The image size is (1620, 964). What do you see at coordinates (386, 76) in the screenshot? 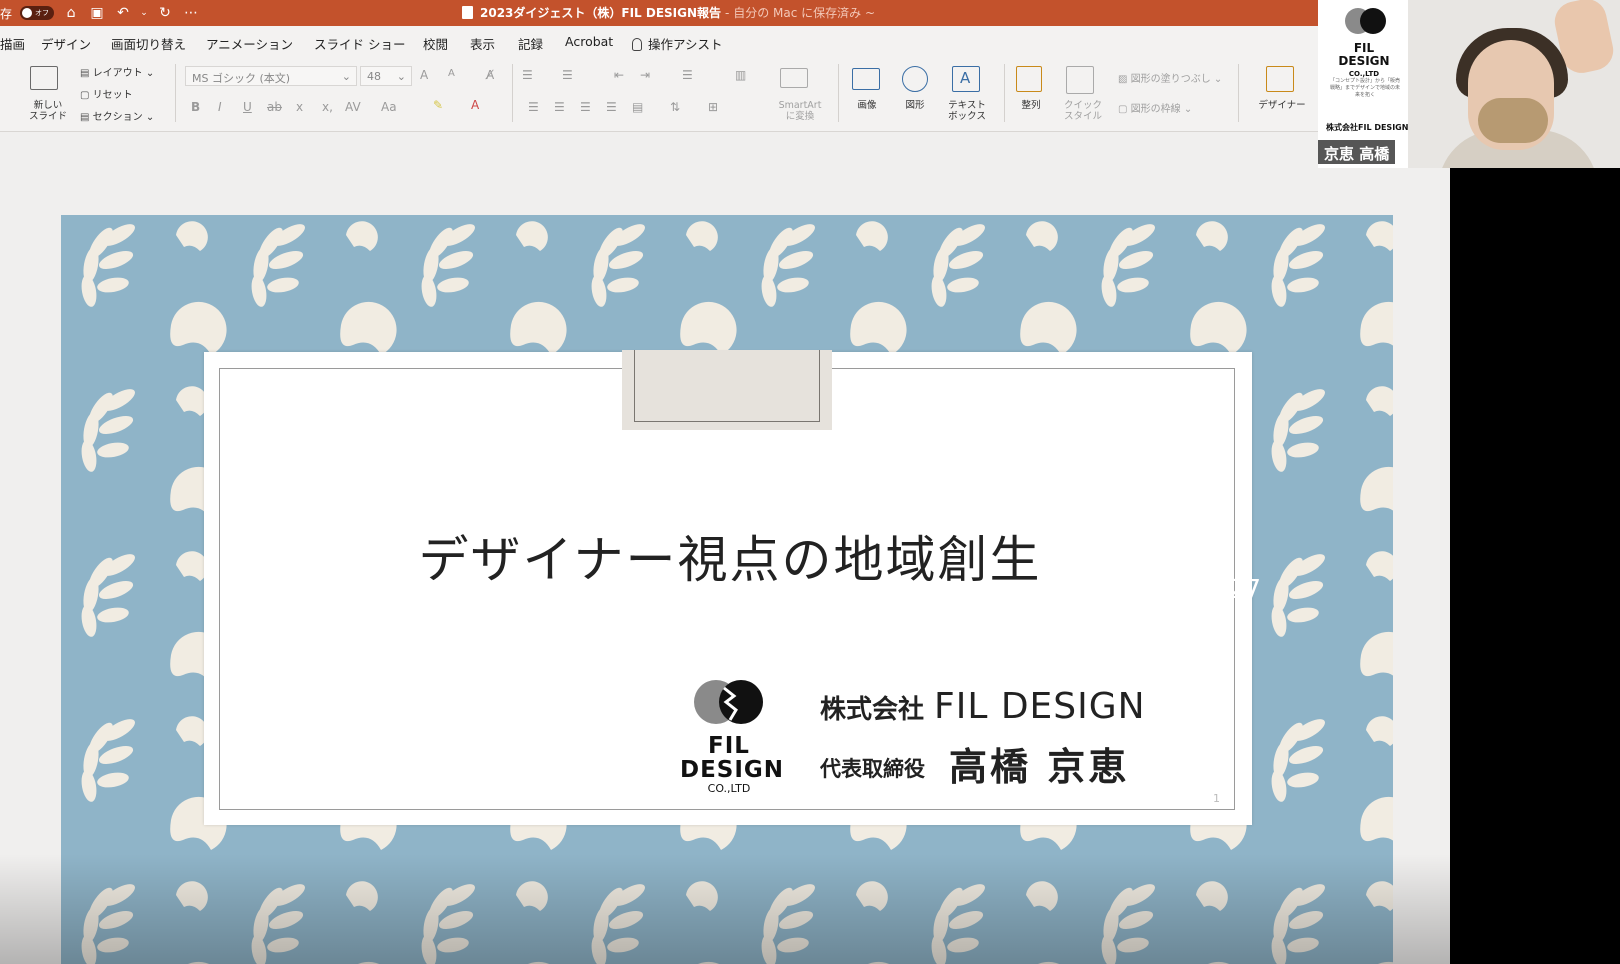
I see `font-size-select: 48 ⌄` at bounding box center [386, 76].